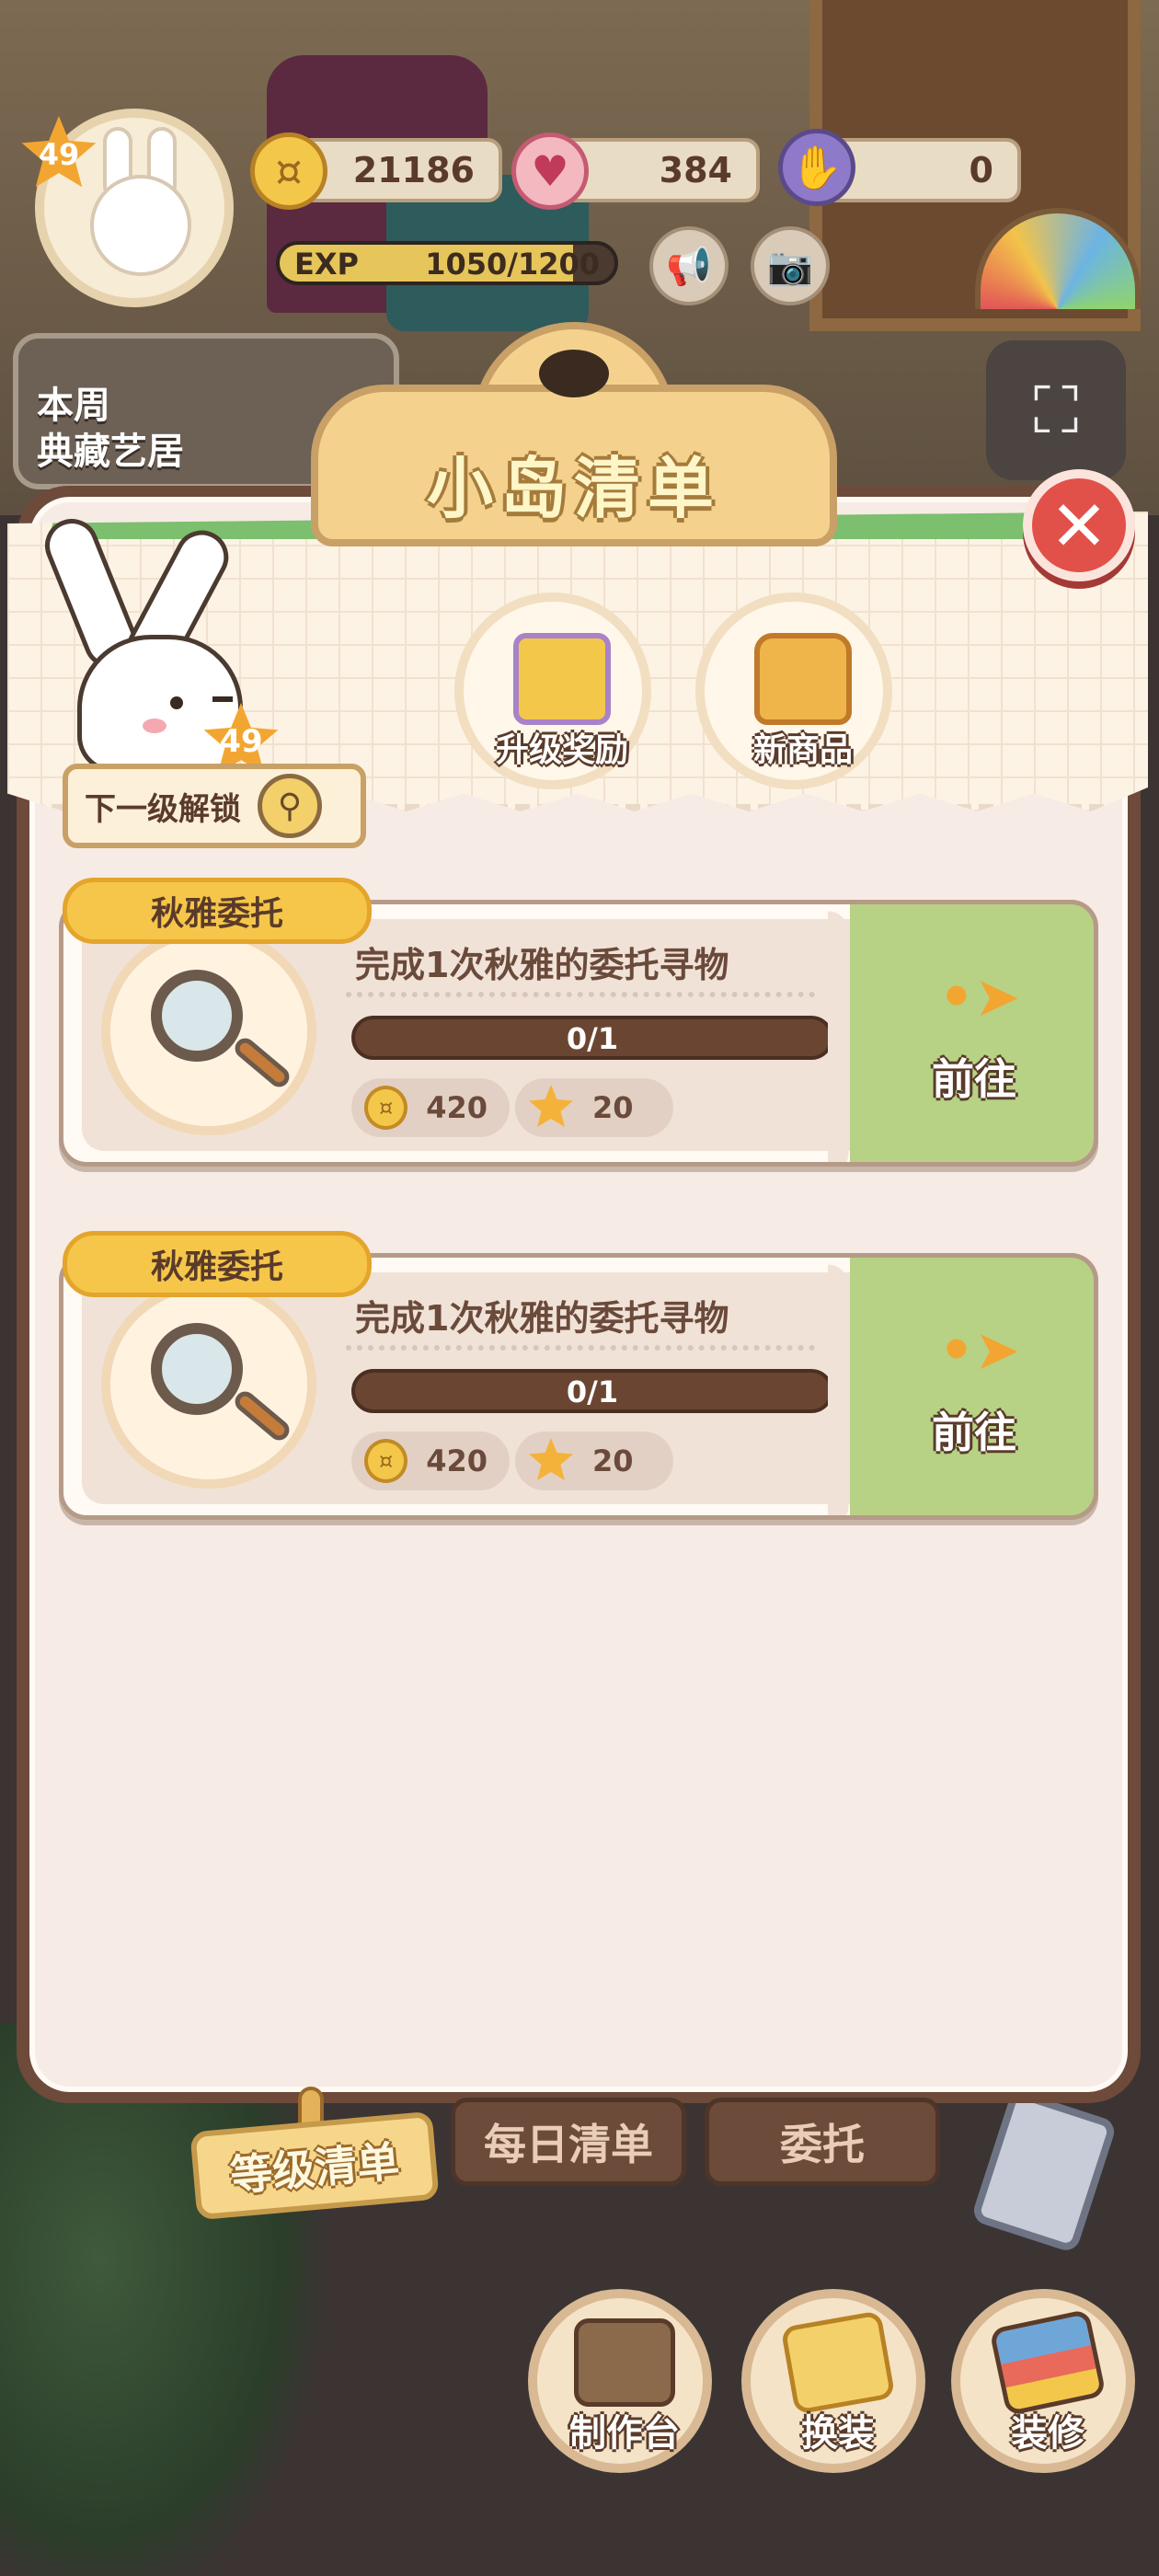  What do you see at coordinates (326, 264) in the screenshot?
I see `exp-label: EXP` at bounding box center [326, 264].